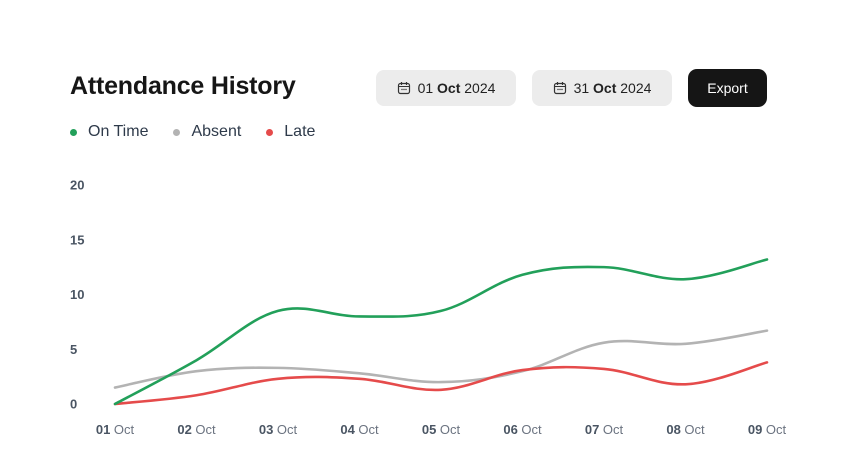 This screenshot has height=465, width=846. Describe the element at coordinates (77, 294) in the screenshot. I see `y-tick-label: 10` at that location.